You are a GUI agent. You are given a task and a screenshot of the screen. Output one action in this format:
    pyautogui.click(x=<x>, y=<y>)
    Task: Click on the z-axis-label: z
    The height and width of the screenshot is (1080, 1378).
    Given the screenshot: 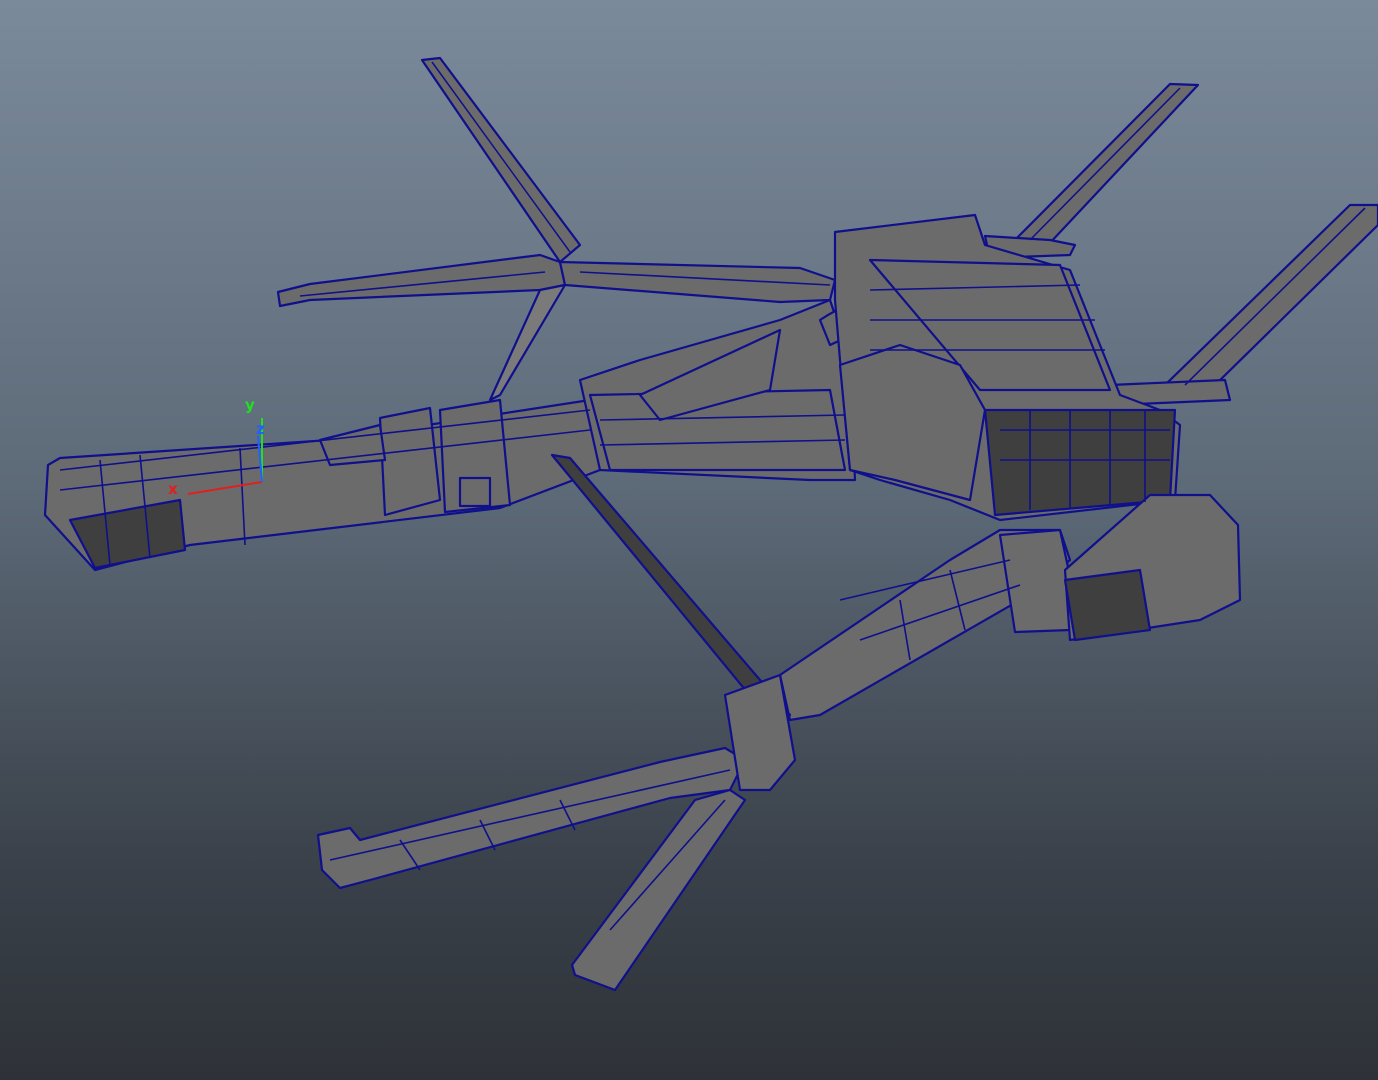 What is the action you would take?
    pyautogui.click(x=260, y=429)
    